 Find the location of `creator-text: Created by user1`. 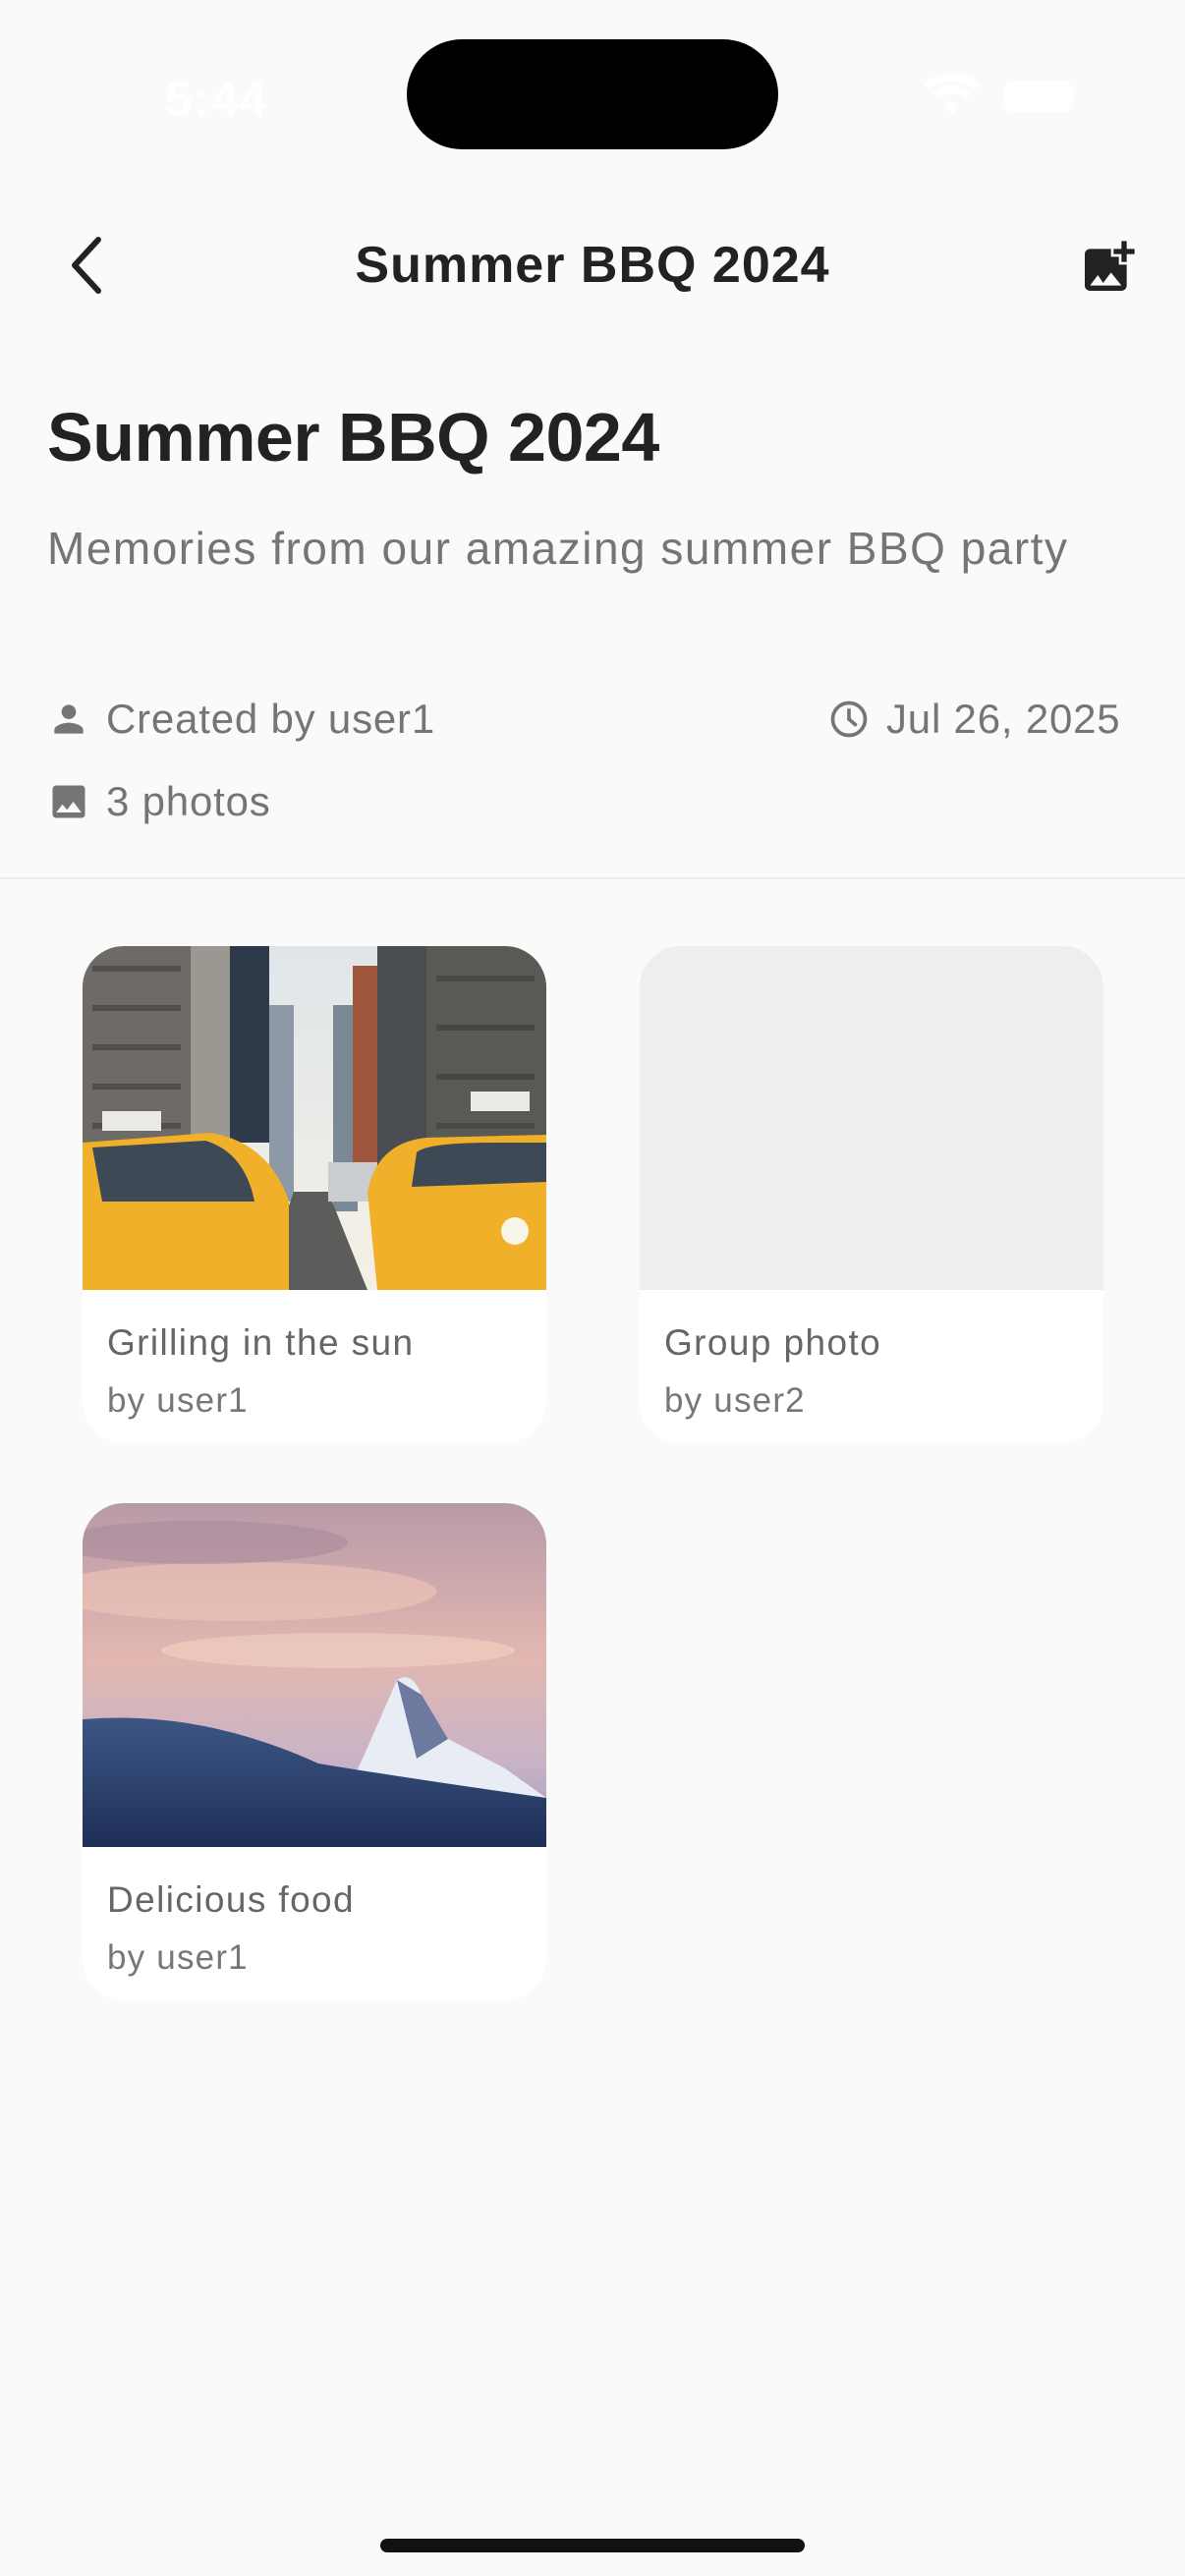

creator-text: Created by user1 is located at coordinates (271, 719).